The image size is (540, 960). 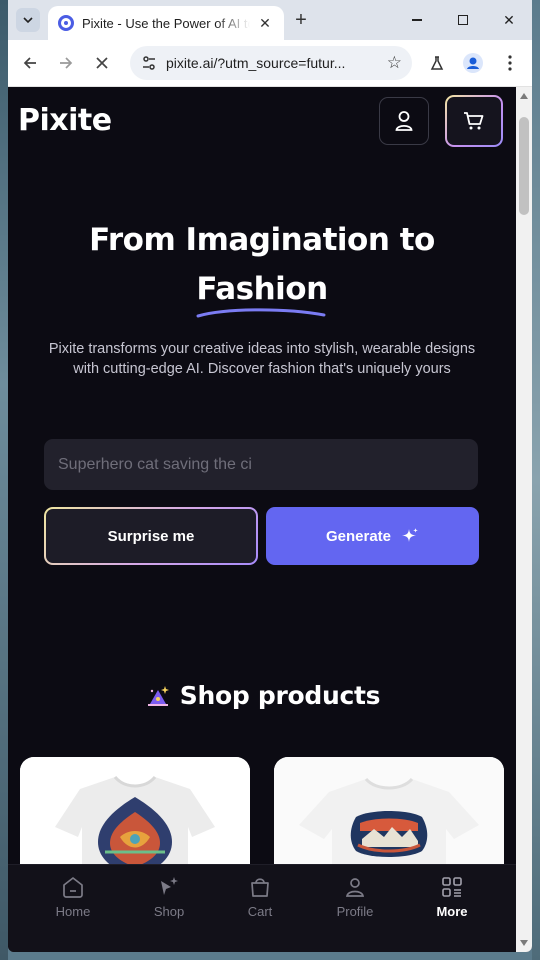 I want to click on cart-button, so click(x=474, y=121).